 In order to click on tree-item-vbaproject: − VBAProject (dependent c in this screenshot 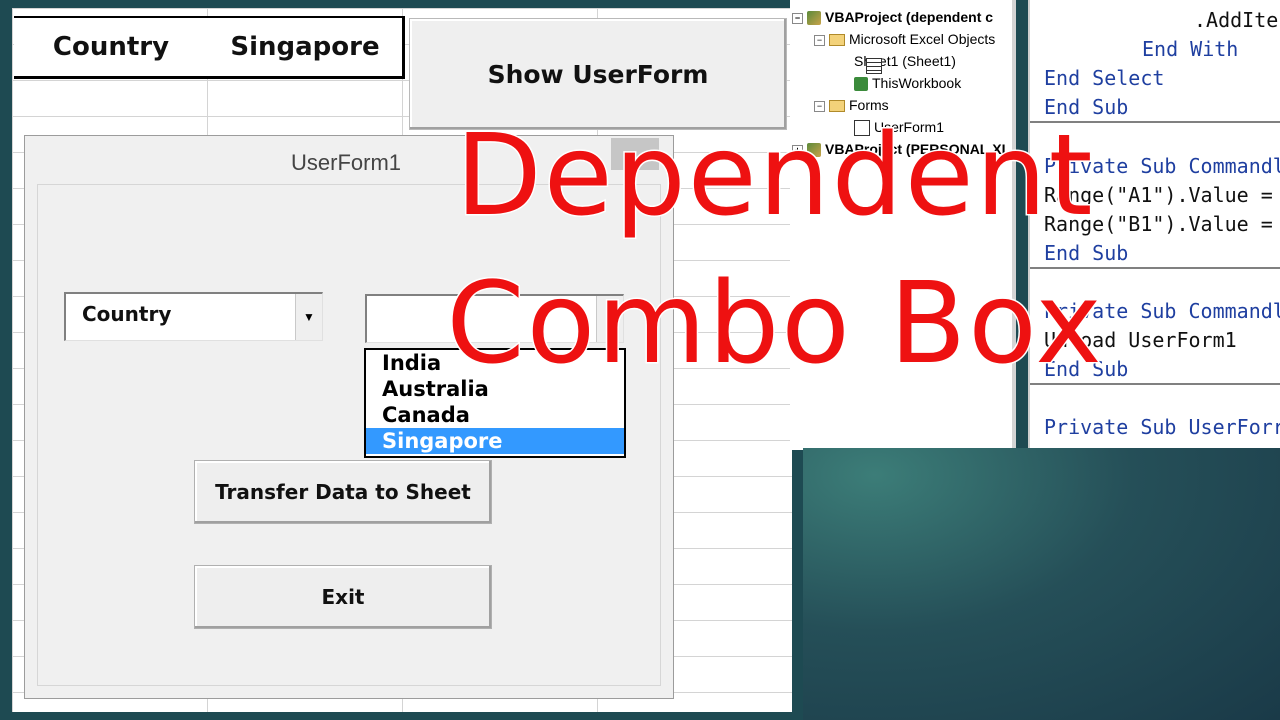, I will do `click(892, 17)`.